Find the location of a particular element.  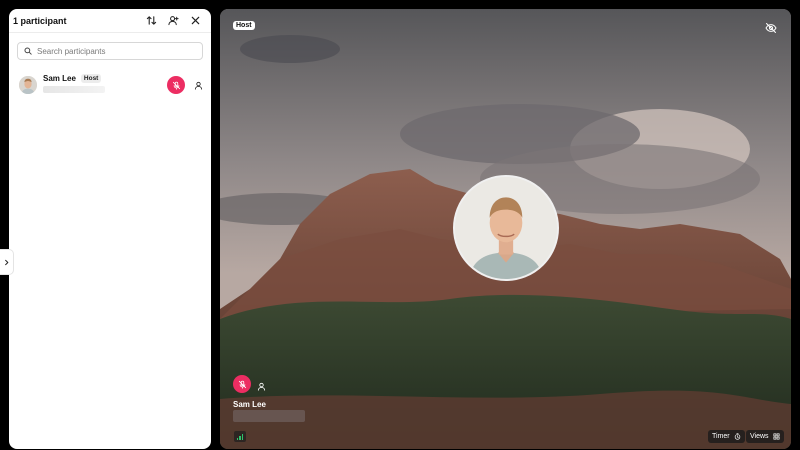

participant-count-title: 1 participant is located at coordinates (40, 20).